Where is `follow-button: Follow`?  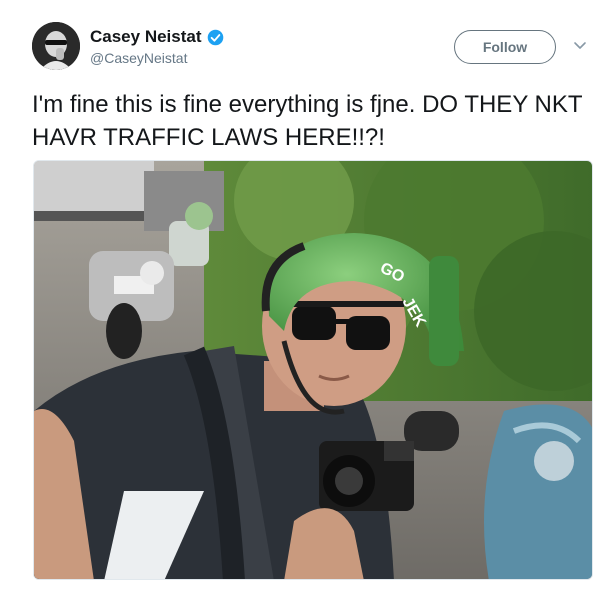 follow-button: Follow is located at coordinates (505, 47).